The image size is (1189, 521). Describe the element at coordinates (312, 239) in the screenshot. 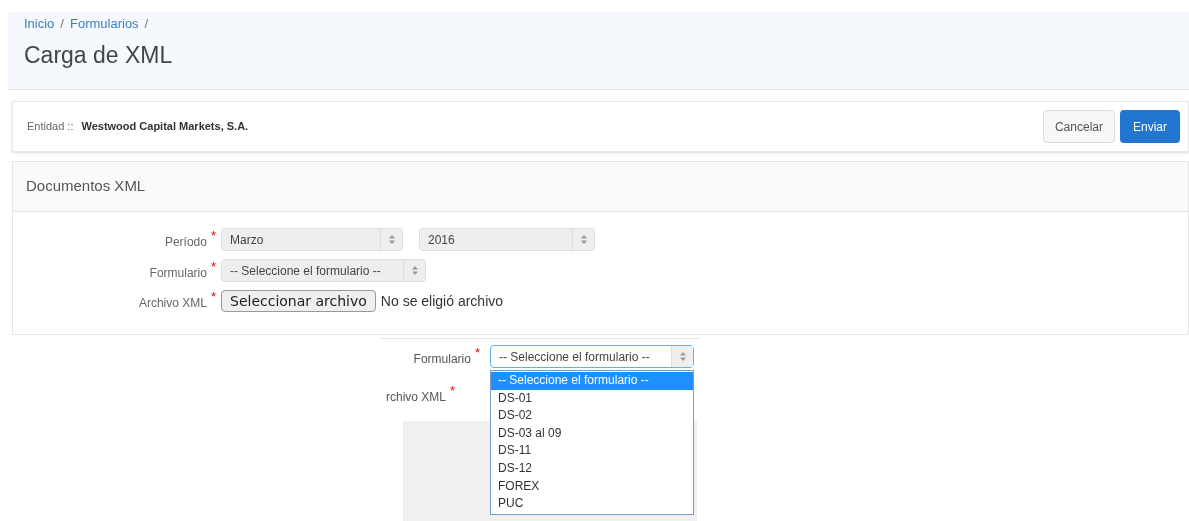

I see `dropdown-select: Marzo` at that location.